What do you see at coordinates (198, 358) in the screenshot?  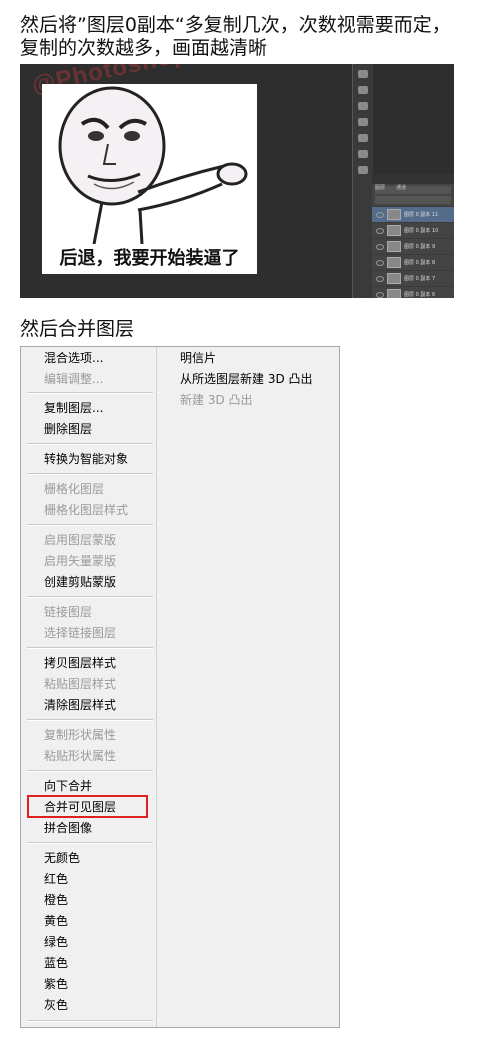 I see `menu-item-postcard: 明信片` at bounding box center [198, 358].